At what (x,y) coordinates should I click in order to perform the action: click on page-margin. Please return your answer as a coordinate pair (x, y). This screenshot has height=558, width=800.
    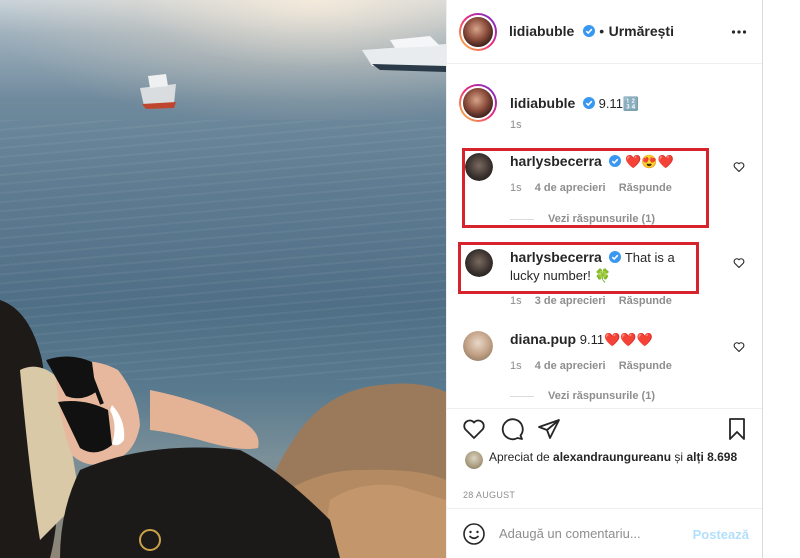
    Looking at the image, I should click on (781, 279).